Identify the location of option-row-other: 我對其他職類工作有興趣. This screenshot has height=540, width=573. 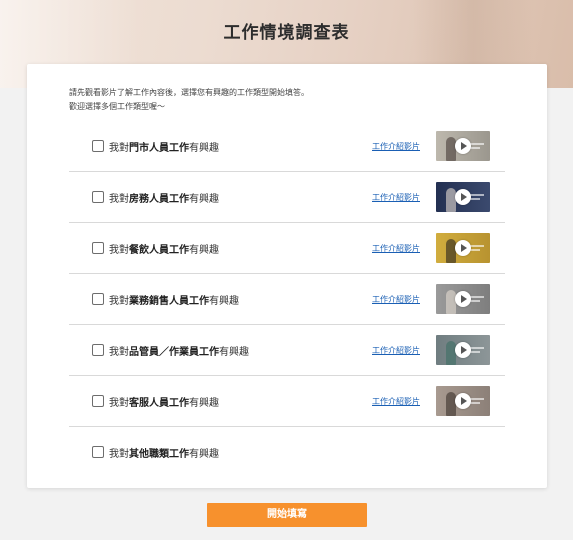
(287, 452).